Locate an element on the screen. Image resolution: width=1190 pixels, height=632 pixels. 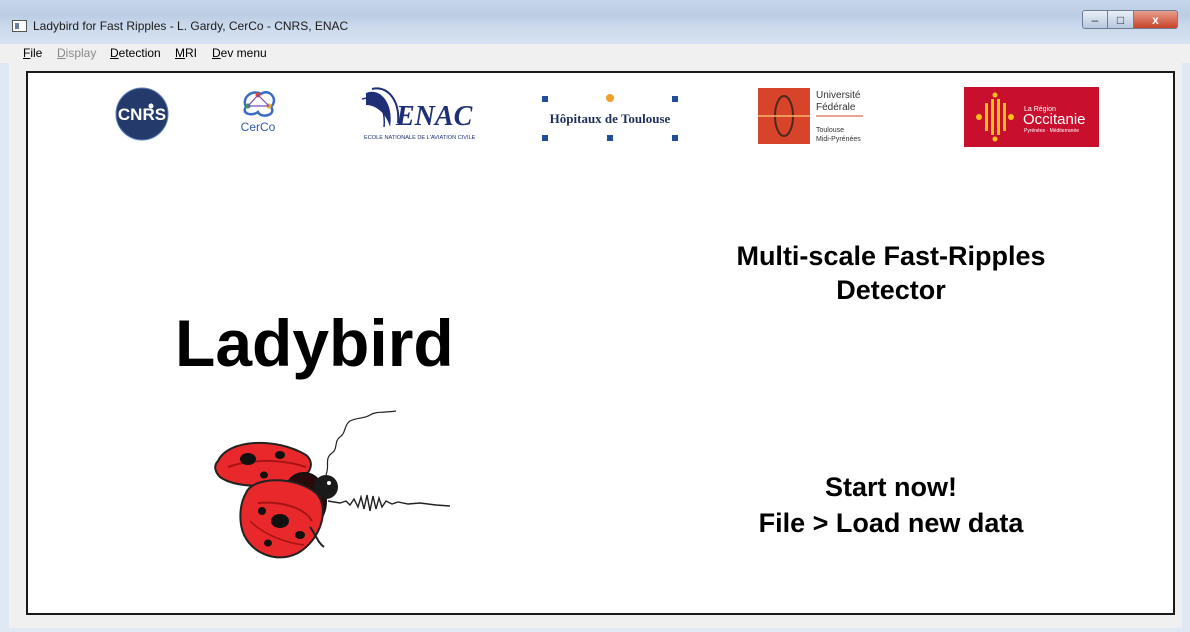
subtitle-line1: Multi-scale Fast-Ripples is located at coordinates (891, 256).